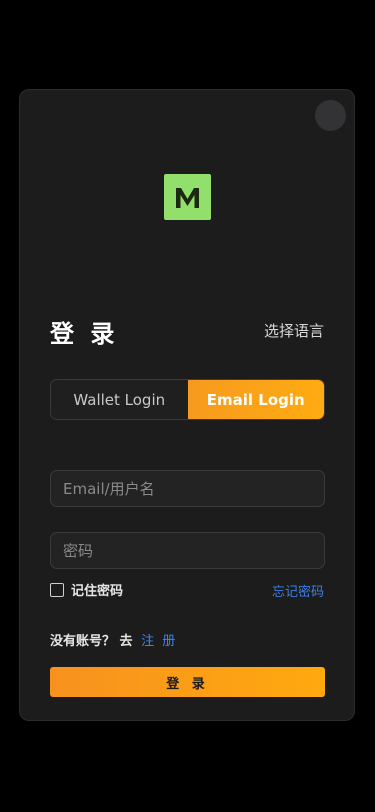 This screenshot has width=375, height=812. I want to click on brand-logo, so click(187, 197).